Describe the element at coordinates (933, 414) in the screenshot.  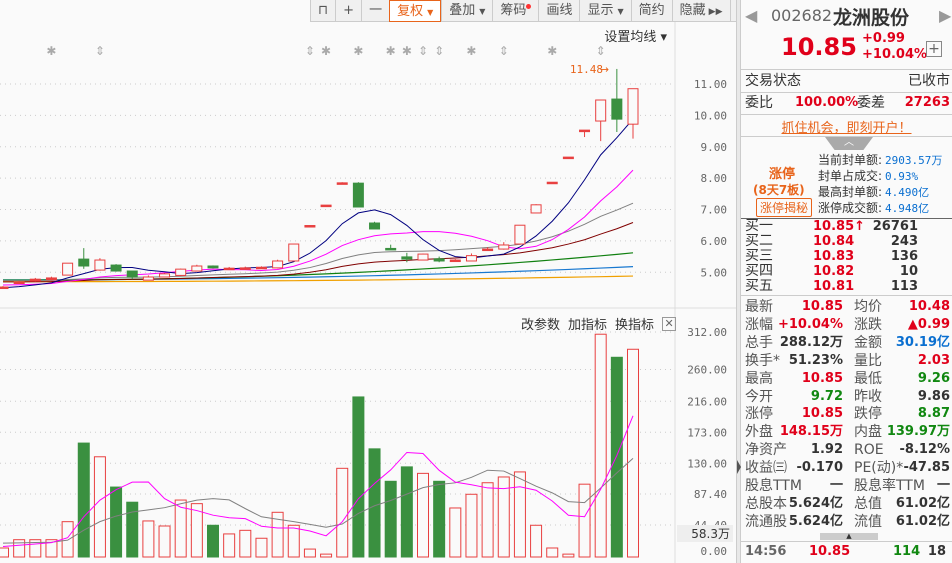
I see `stat-value: 8.87` at that location.